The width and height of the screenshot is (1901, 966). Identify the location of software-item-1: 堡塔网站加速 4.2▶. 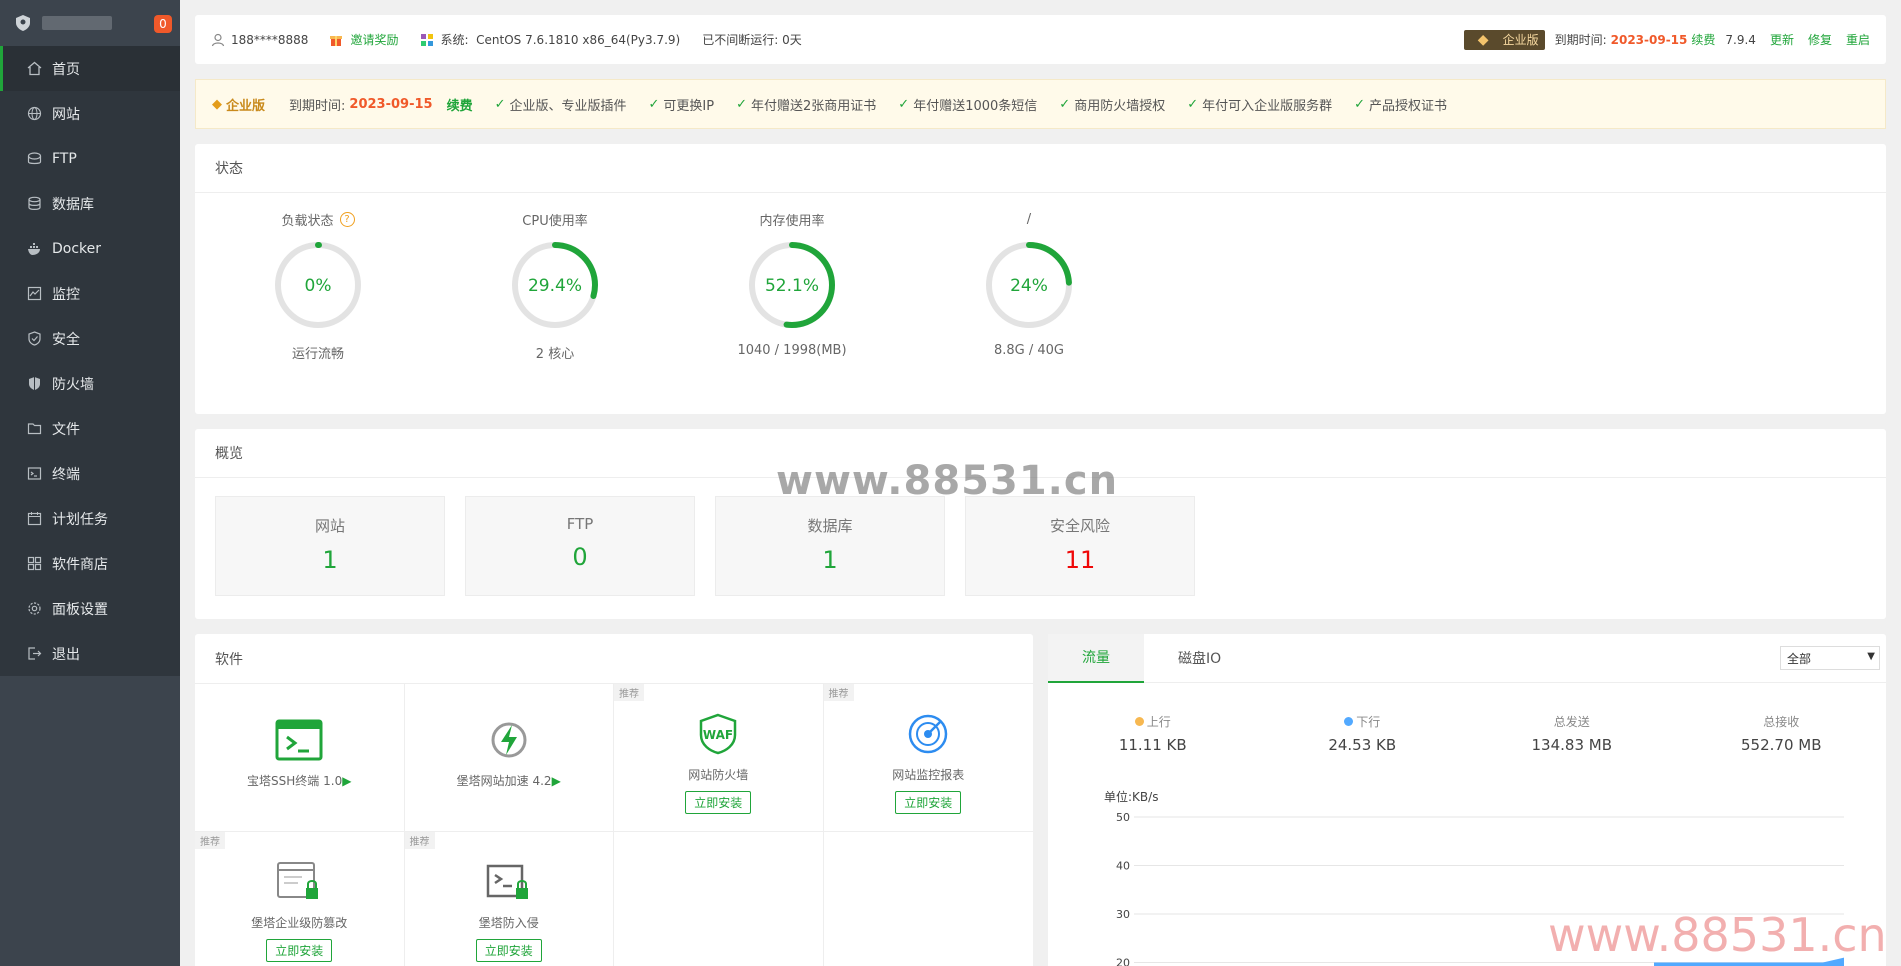
(509, 758).